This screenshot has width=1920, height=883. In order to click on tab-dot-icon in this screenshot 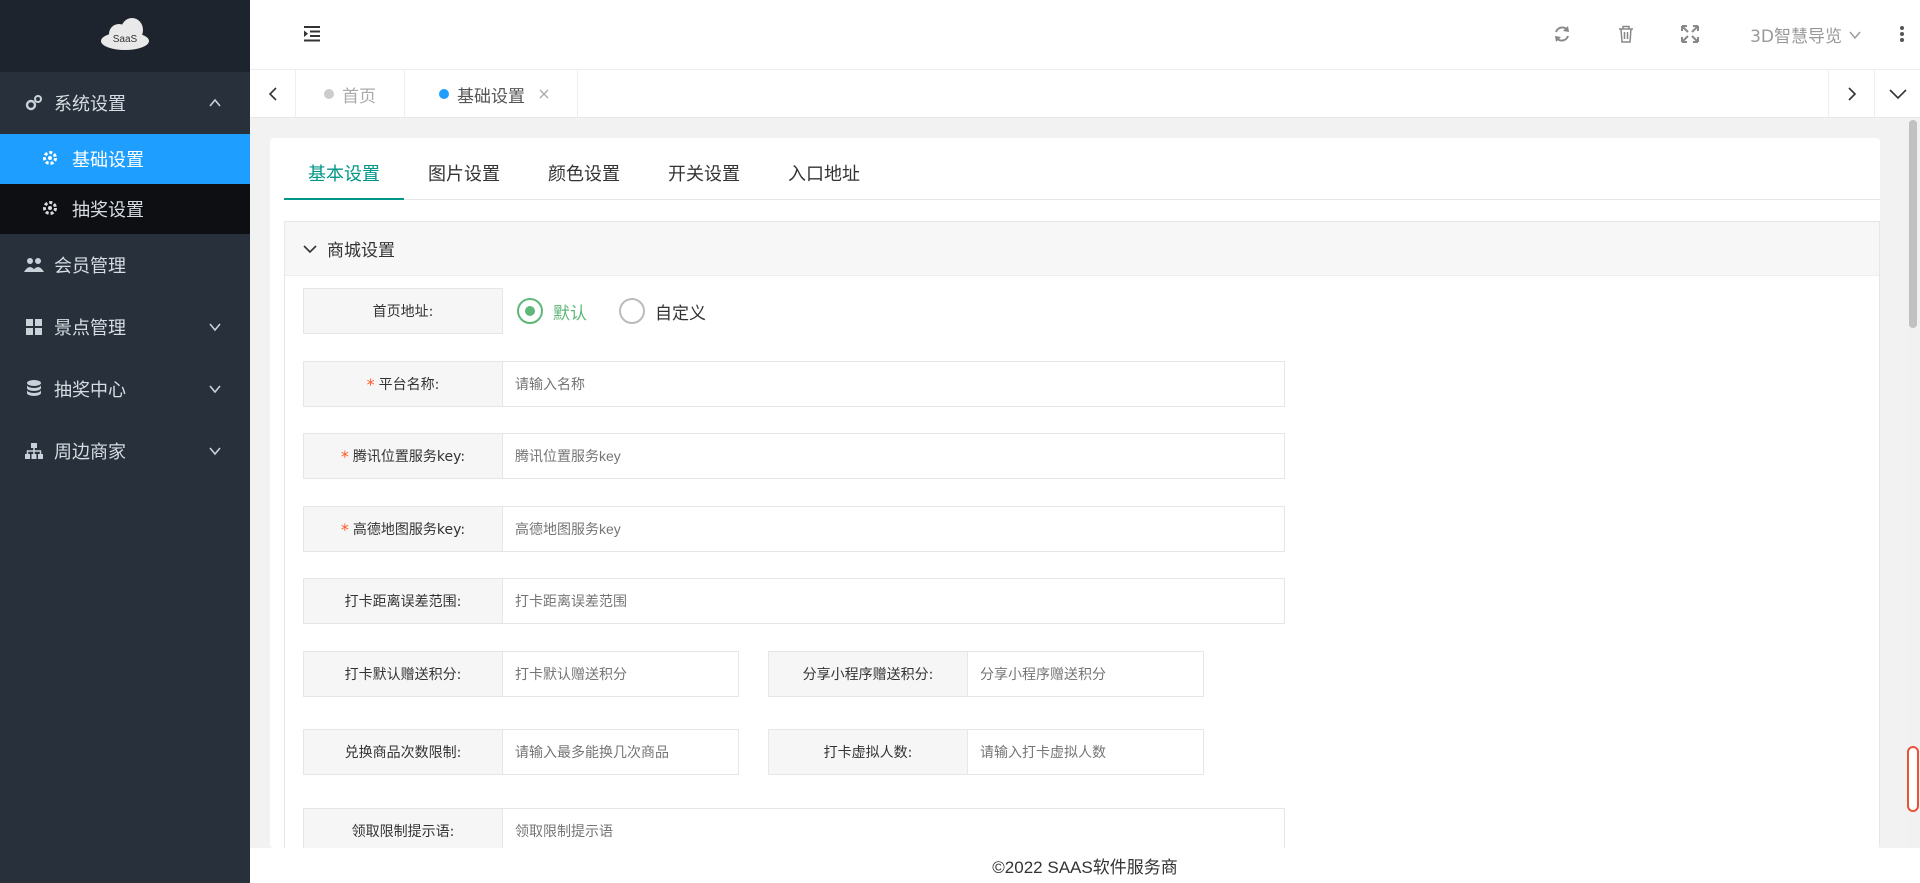, I will do `click(444, 94)`.